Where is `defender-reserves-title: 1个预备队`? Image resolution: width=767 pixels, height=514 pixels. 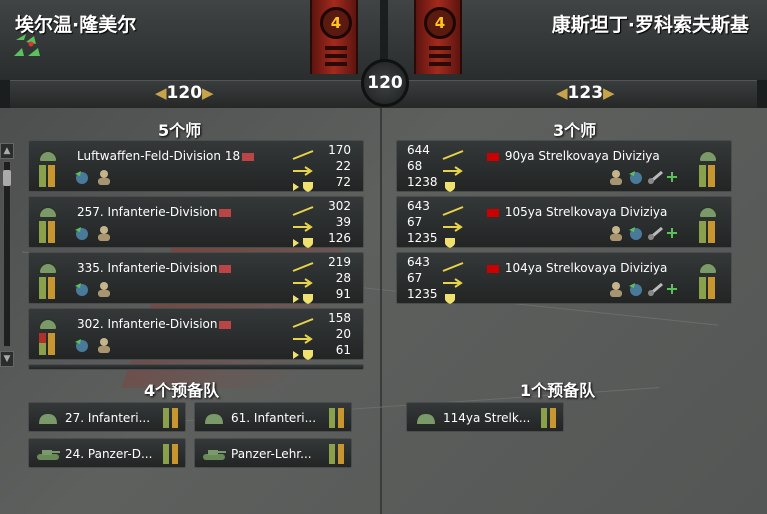 defender-reserves-title: 1个预备队 is located at coordinates (558, 390).